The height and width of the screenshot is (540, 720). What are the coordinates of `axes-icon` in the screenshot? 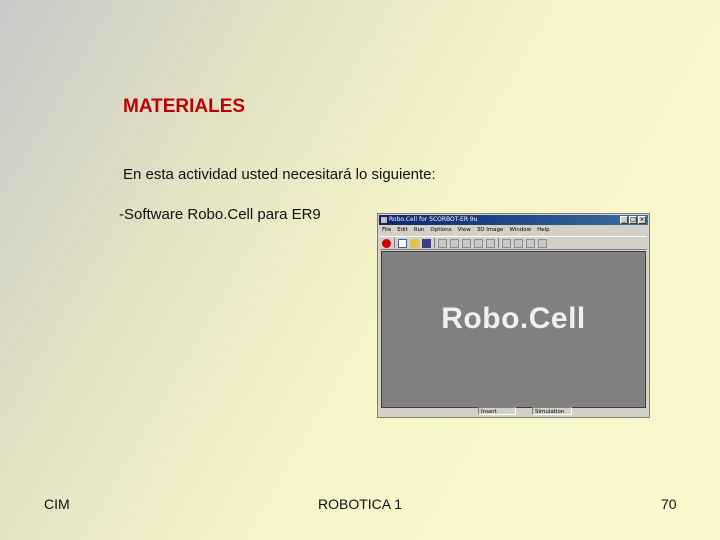 It's located at (518, 243).